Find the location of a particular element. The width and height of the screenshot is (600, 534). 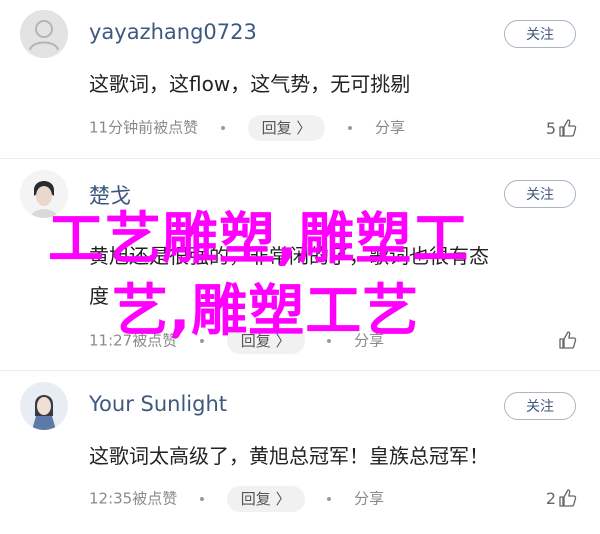

comment-meta: 12:35被点赞 回复 〉 分享 is located at coordinates (236, 499).